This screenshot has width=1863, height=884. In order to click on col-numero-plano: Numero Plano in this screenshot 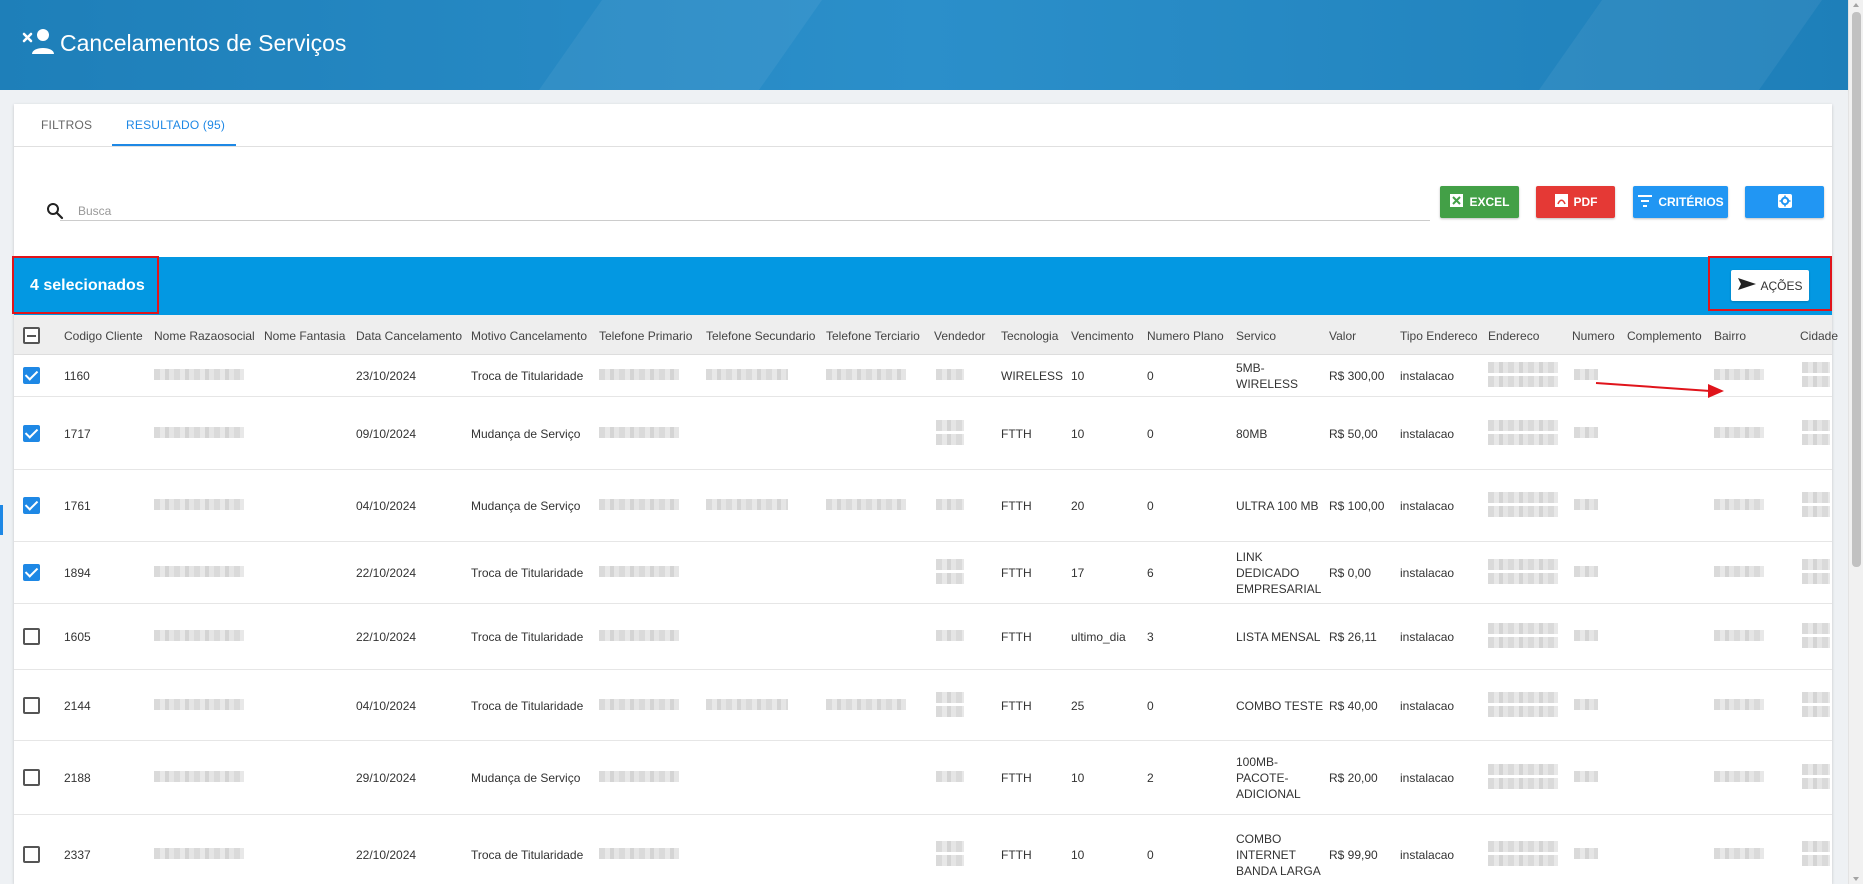, I will do `click(1185, 336)`.